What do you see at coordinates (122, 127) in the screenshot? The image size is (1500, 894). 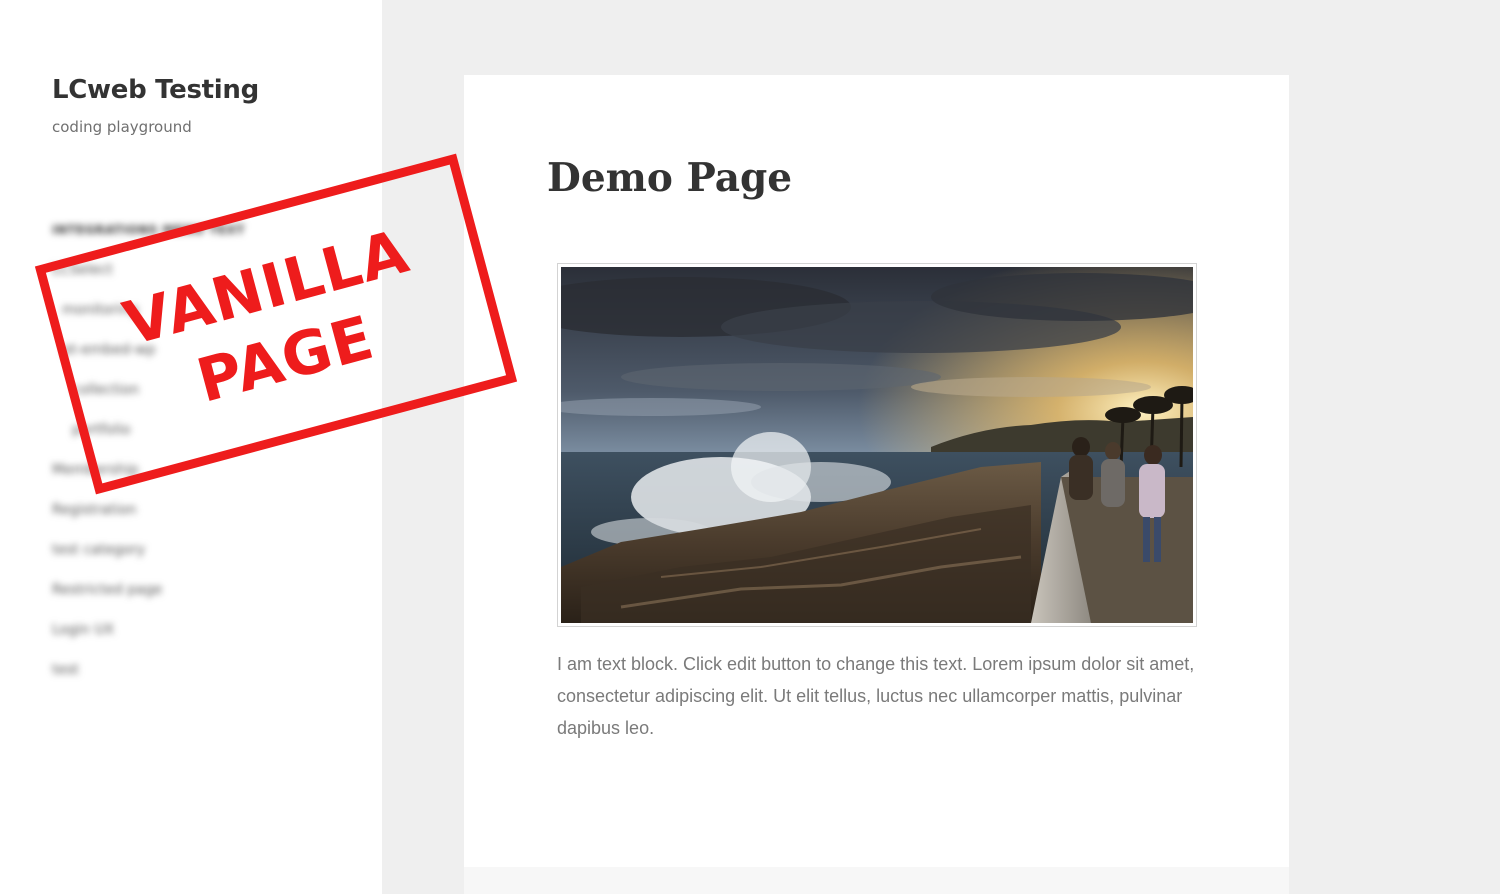 I see `site-description: coding playground` at bounding box center [122, 127].